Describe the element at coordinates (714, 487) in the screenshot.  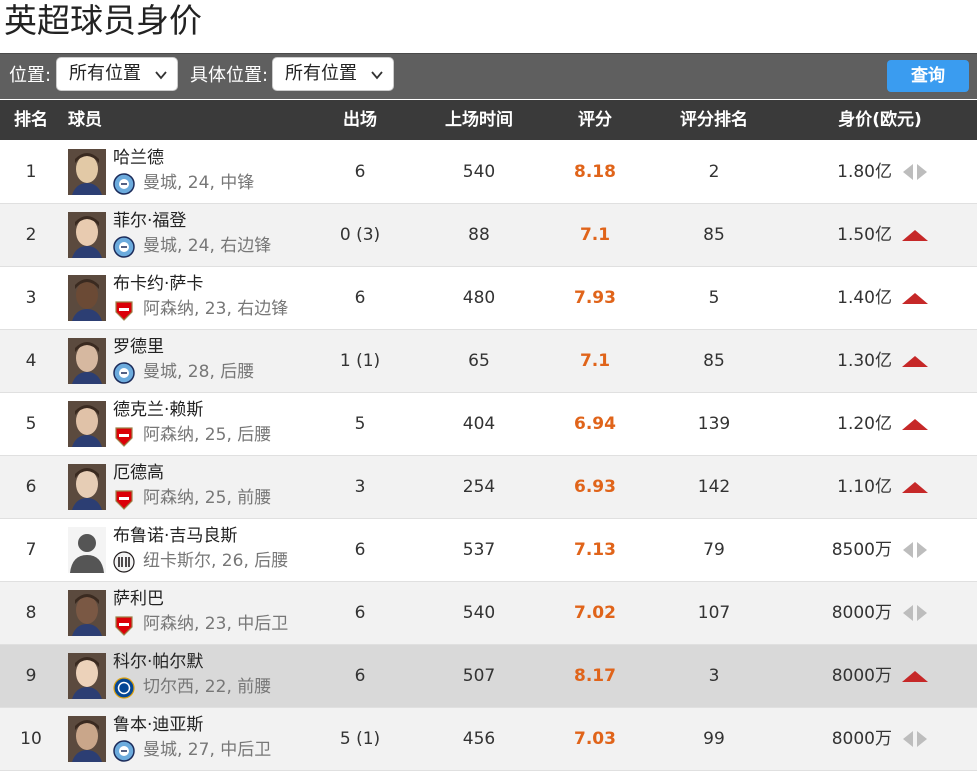
I see `rating-rank-cell: 142` at that location.